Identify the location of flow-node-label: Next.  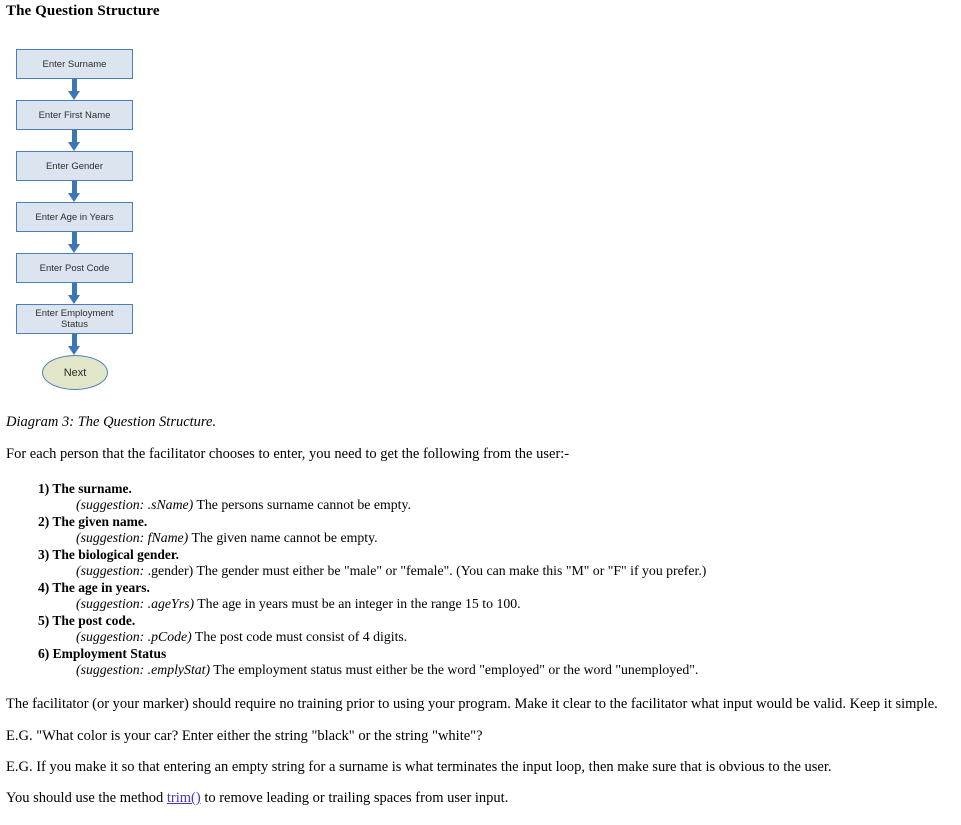
(75, 372).